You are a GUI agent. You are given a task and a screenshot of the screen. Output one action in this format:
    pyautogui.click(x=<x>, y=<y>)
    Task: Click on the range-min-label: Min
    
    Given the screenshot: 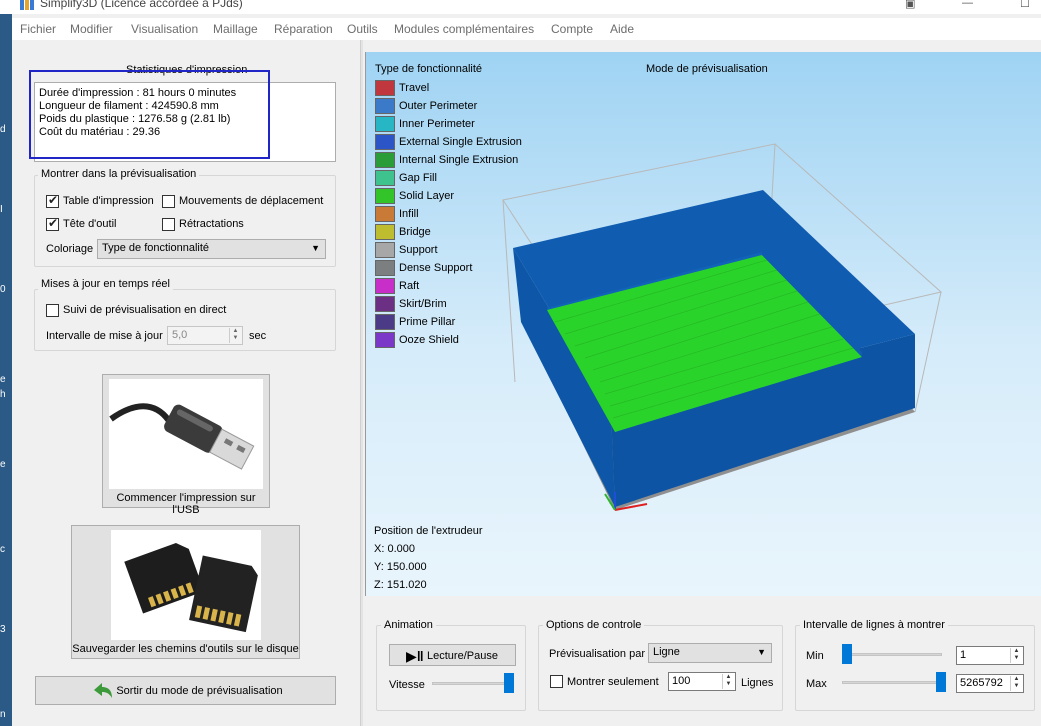 What is the action you would take?
    pyautogui.click(x=815, y=656)
    